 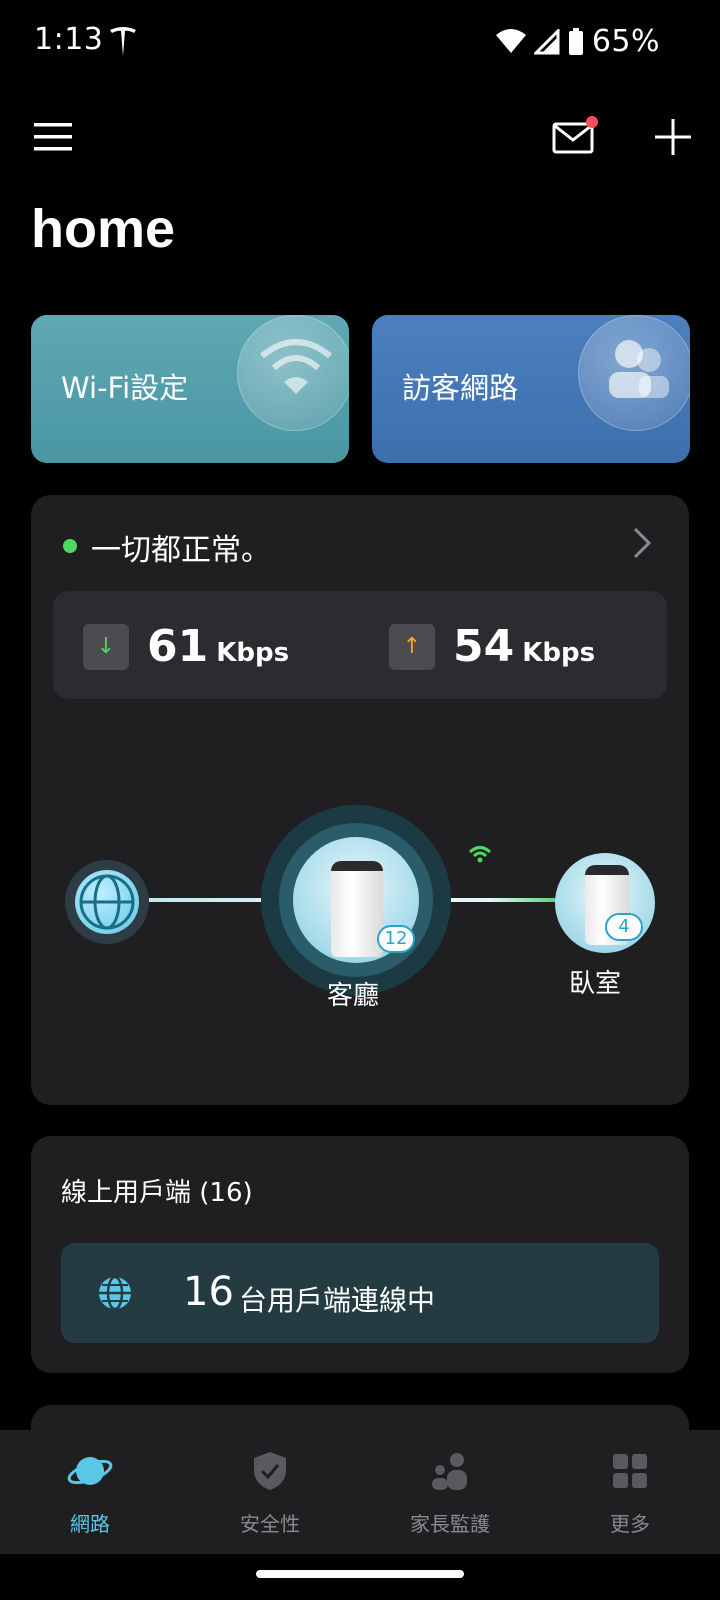 I want to click on page-title: home, so click(x=103, y=229).